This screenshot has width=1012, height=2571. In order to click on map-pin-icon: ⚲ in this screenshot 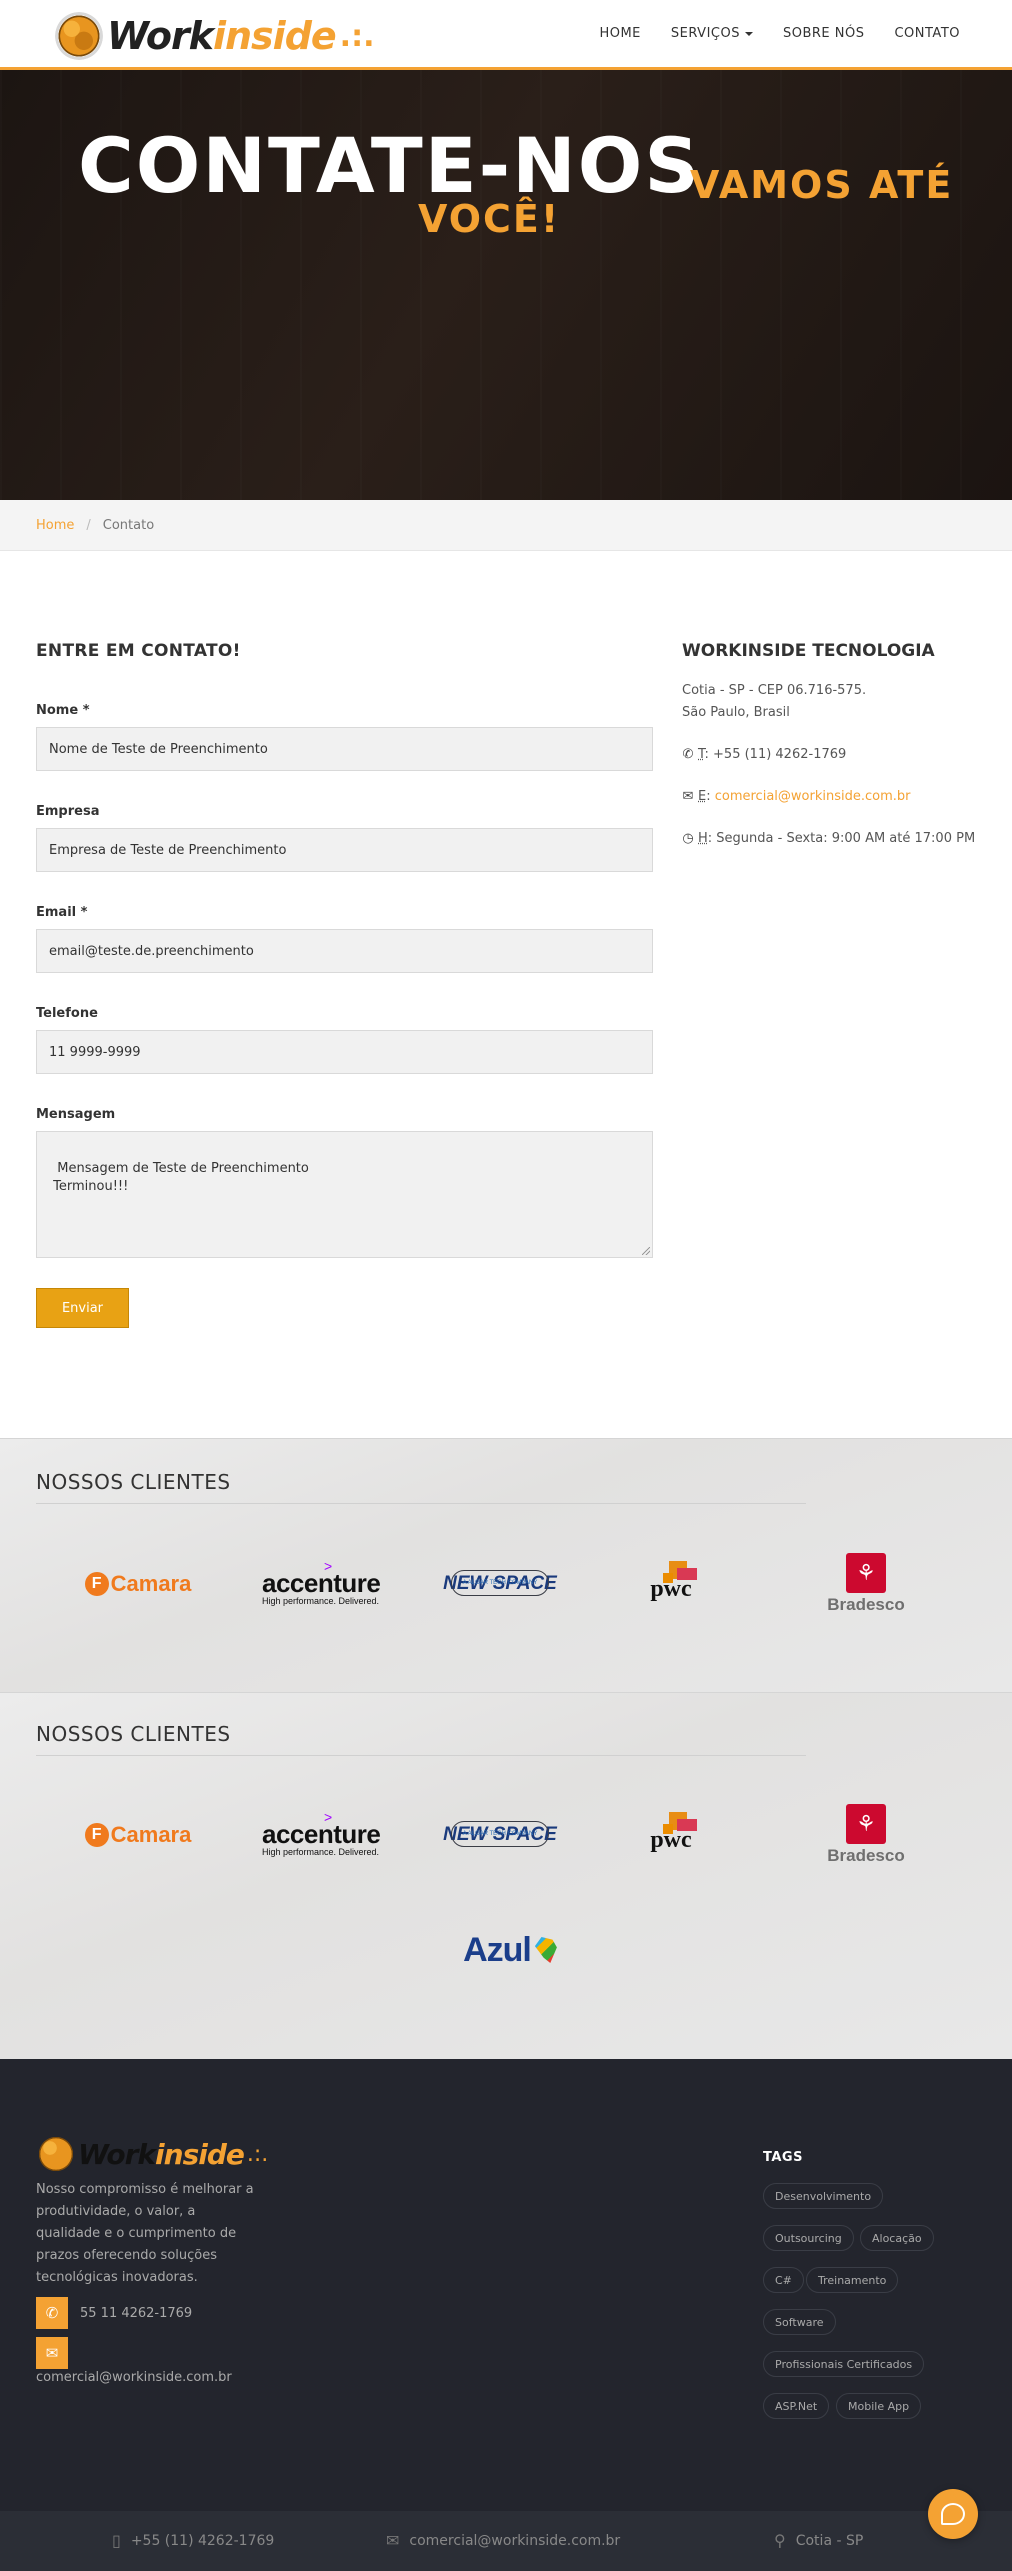, I will do `click(780, 2540)`.